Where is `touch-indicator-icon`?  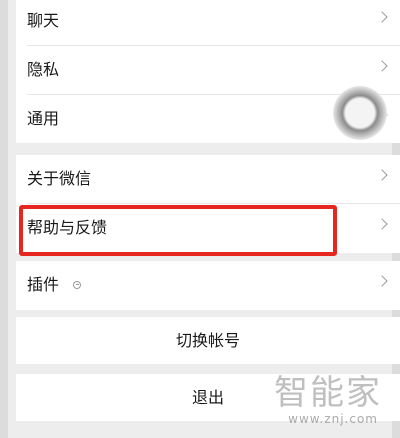
touch-indicator-icon is located at coordinates (360, 113).